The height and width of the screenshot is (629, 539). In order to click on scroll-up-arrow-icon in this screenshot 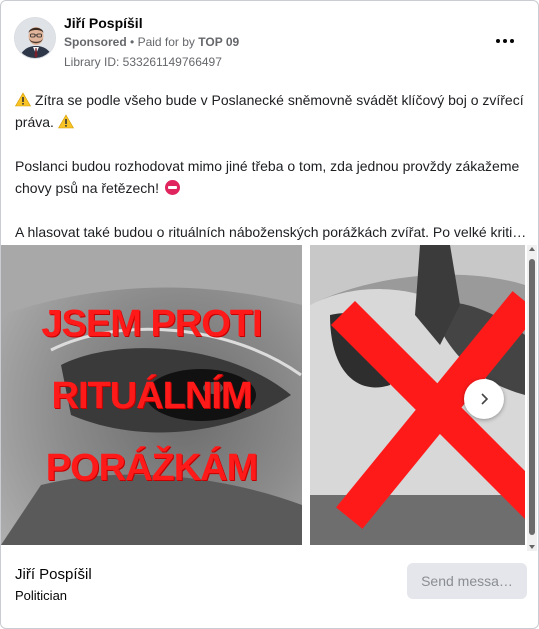, I will do `click(532, 249)`.